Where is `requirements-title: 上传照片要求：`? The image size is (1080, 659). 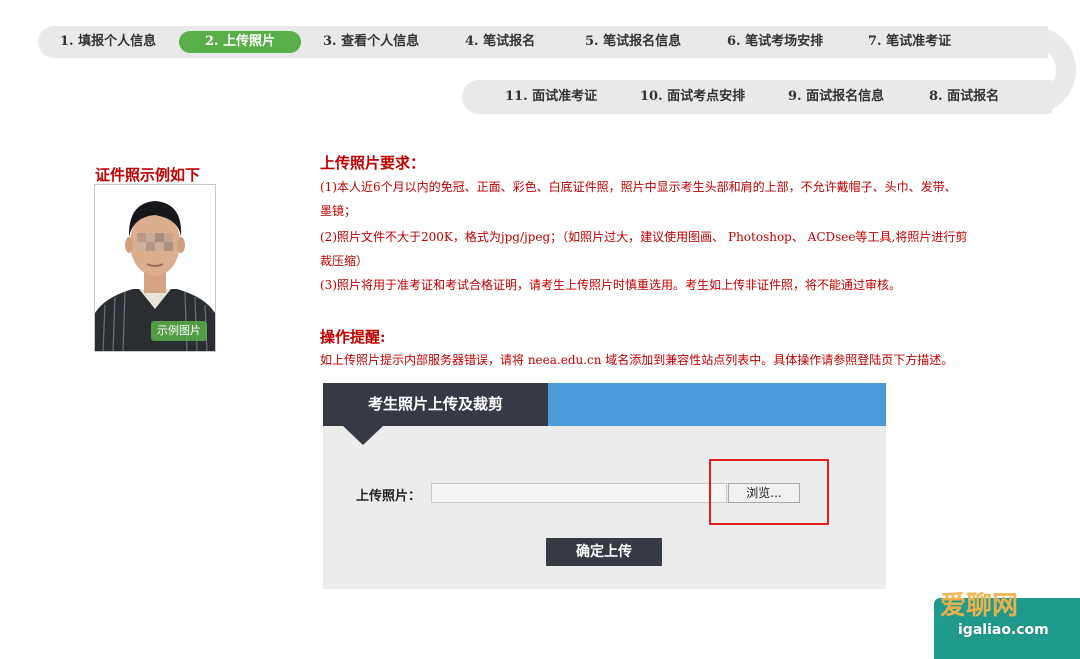 requirements-title: 上传照片要求： is located at coordinates (373, 163).